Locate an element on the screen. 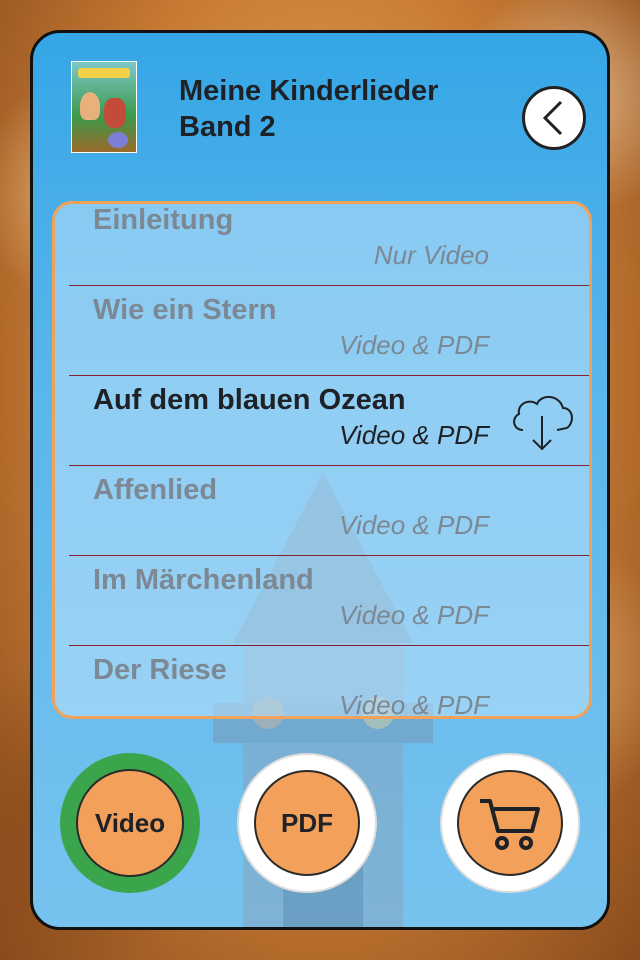  song-title: Affenlied is located at coordinates (155, 490).